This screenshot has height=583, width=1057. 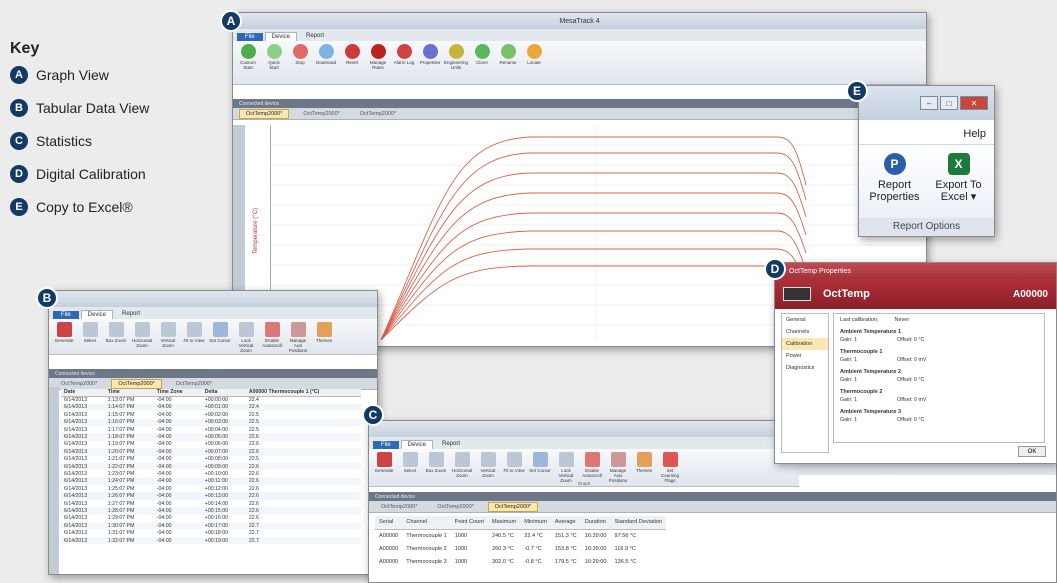 I want to click on ok-button: OK, so click(x=1032, y=451).